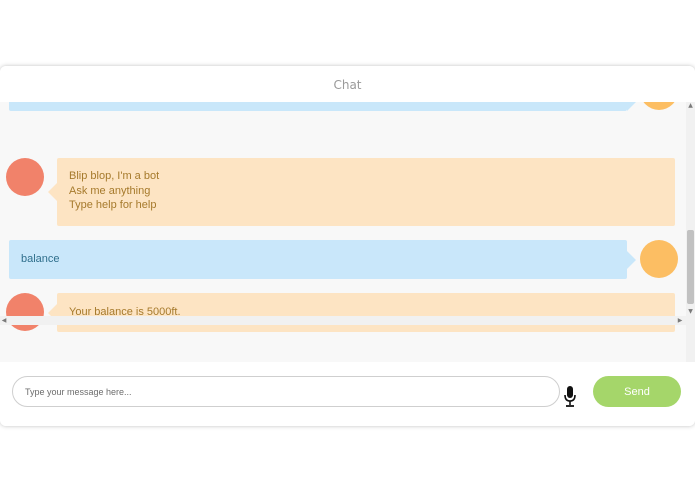  I want to click on message-text: Ask me anything, so click(110, 190).